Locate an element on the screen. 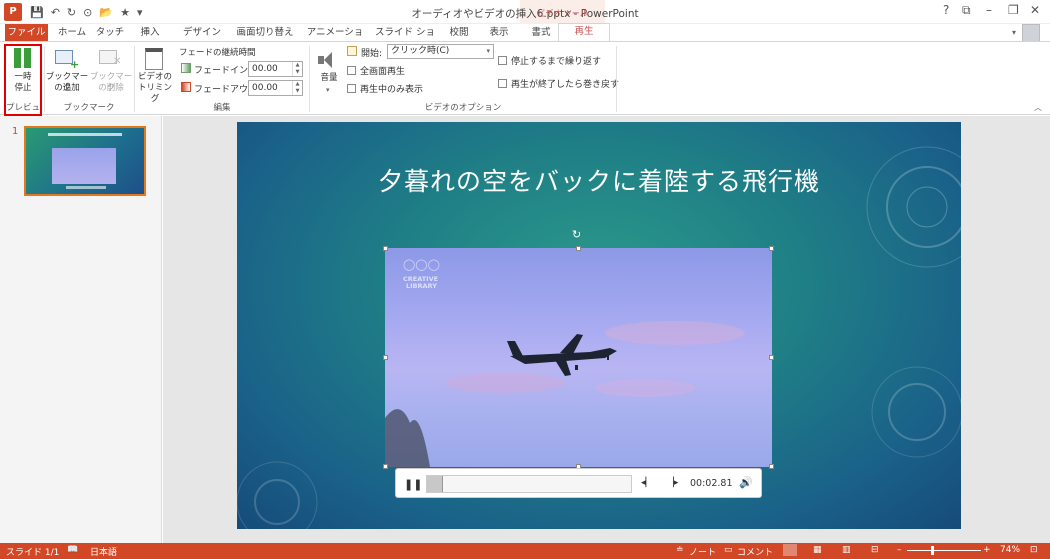 The height and width of the screenshot is (559, 1050). slideshow-view-icon: ⊟ is located at coordinates (875, 550).